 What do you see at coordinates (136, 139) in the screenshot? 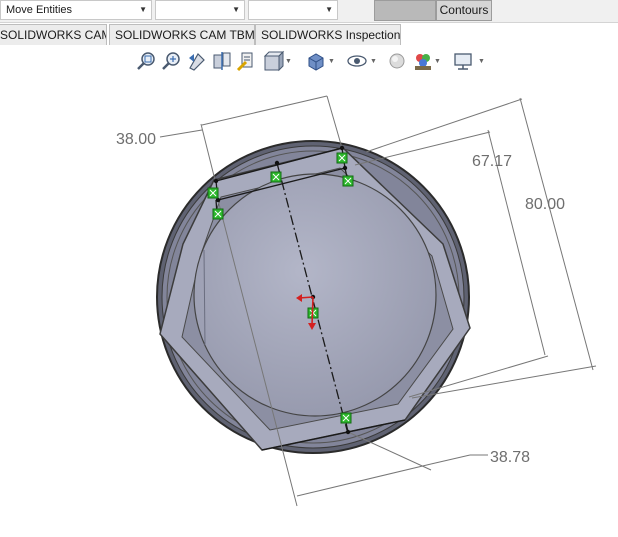
I see `dimension-38-00: 38.00` at bounding box center [136, 139].